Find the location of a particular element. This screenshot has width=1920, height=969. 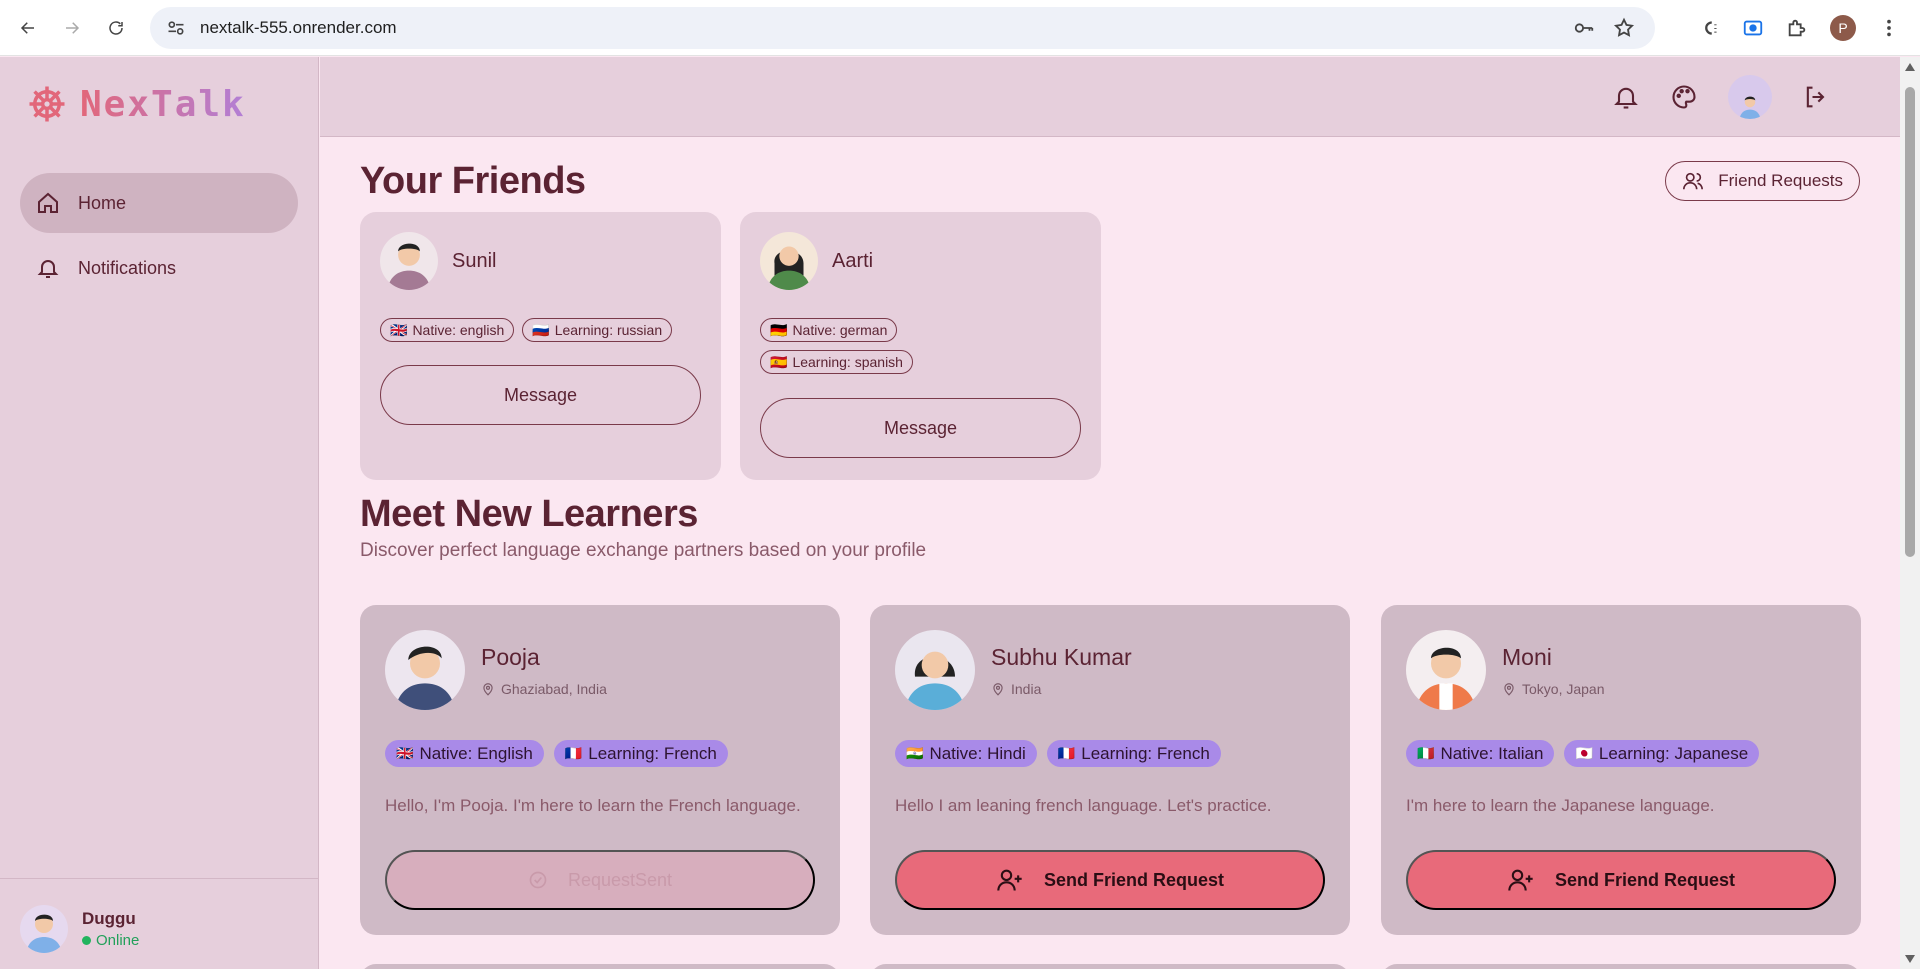

friend-requests-button: Friend Requests is located at coordinates (1762, 181).